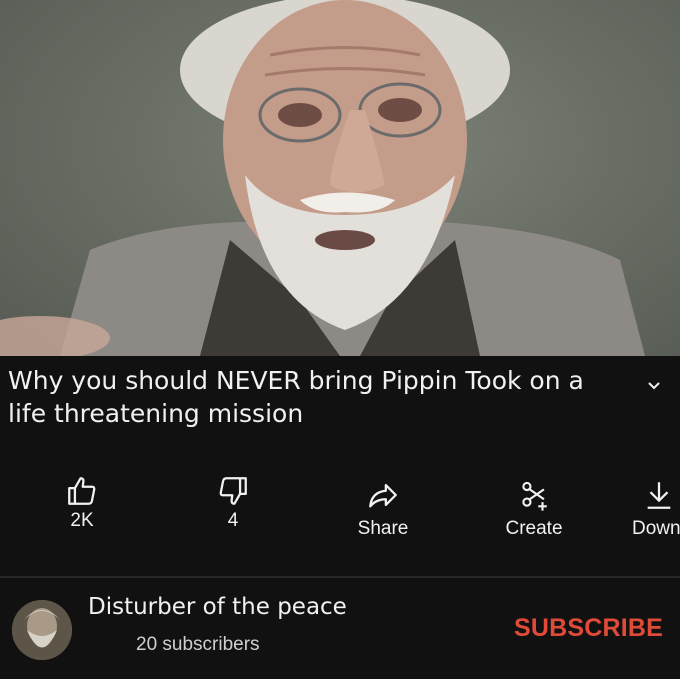 The height and width of the screenshot is (679, 680). I want to click on subscriber-count: 20 subscribers, so click(198, 644).